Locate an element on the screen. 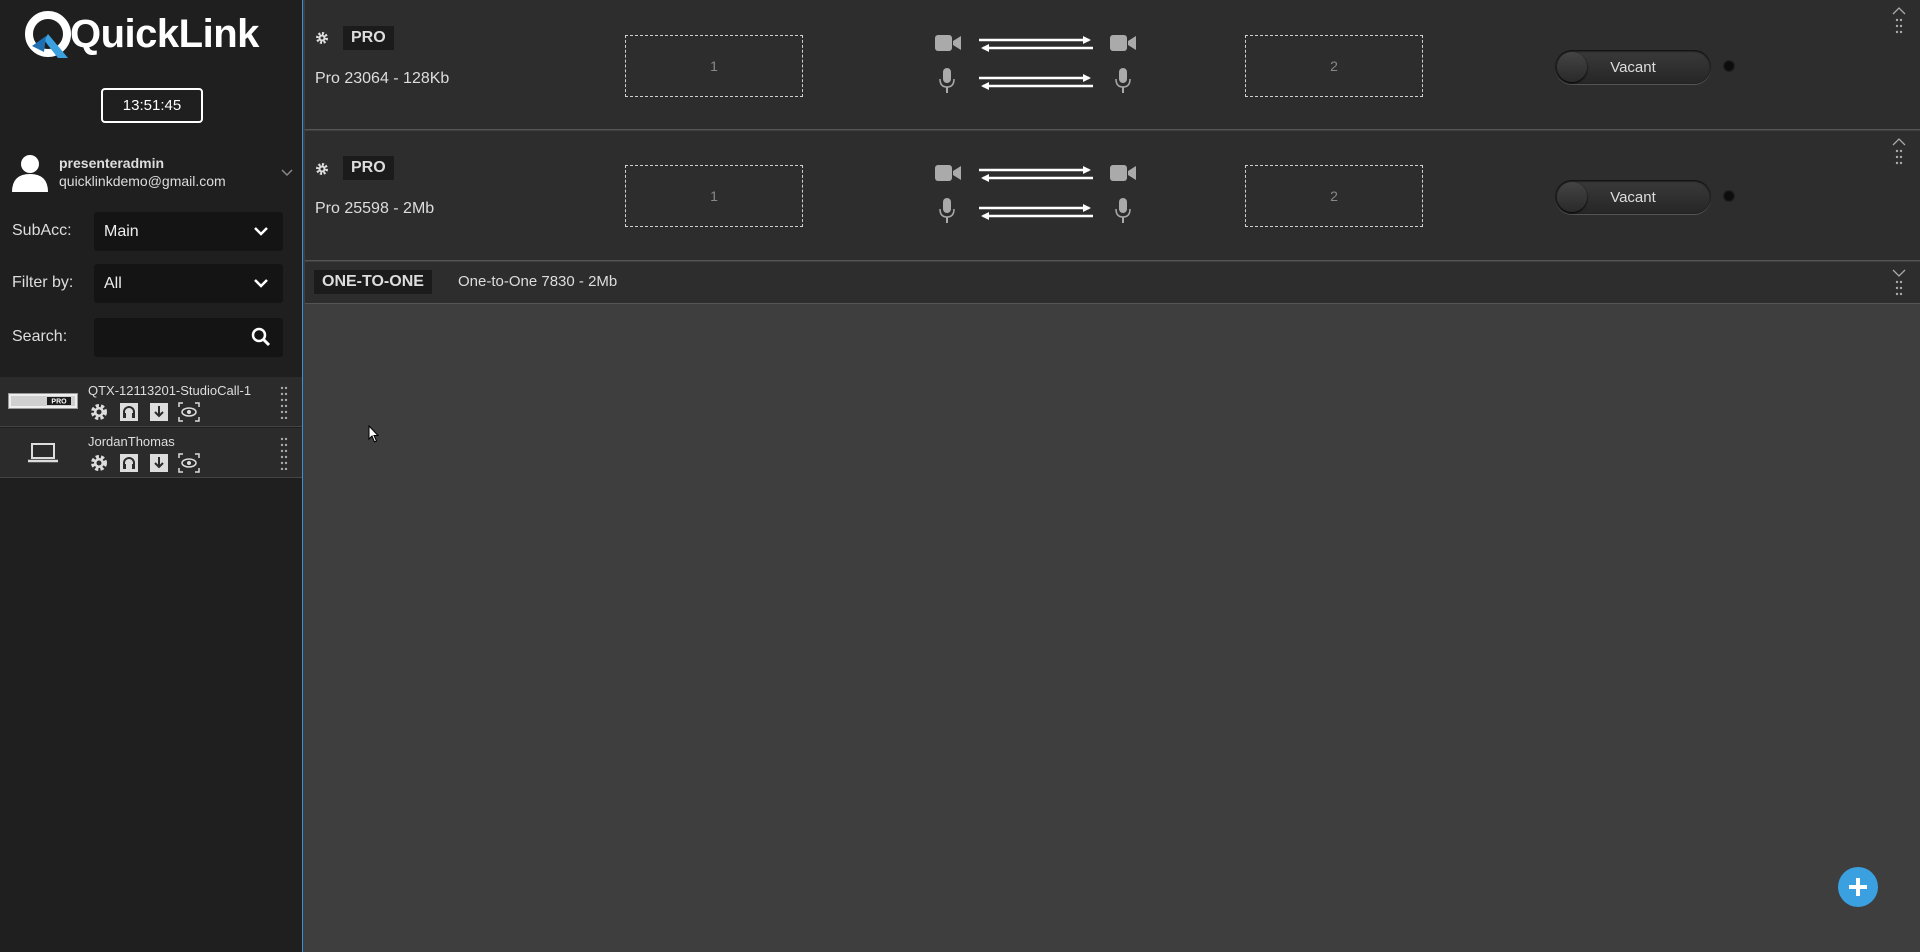  session-clock: 13:51:45 is located at coordinates (152, 105).